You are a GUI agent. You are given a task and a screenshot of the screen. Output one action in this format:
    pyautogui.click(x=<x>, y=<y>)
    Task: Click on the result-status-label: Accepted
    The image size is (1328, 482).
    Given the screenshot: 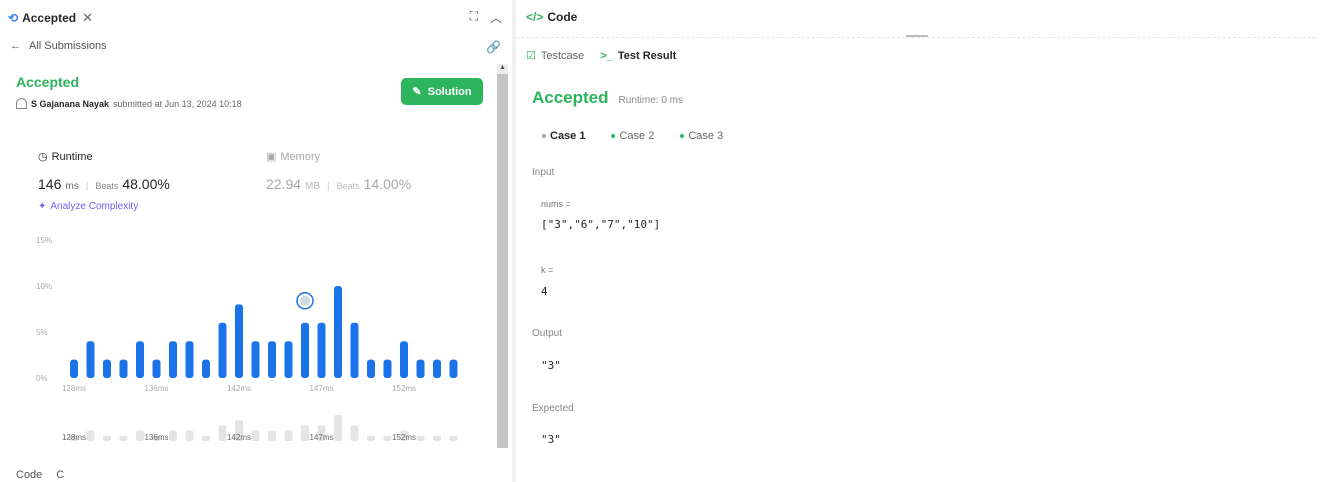 What is the action you would take?
    pyautogui.click(x=570, y=97)
    